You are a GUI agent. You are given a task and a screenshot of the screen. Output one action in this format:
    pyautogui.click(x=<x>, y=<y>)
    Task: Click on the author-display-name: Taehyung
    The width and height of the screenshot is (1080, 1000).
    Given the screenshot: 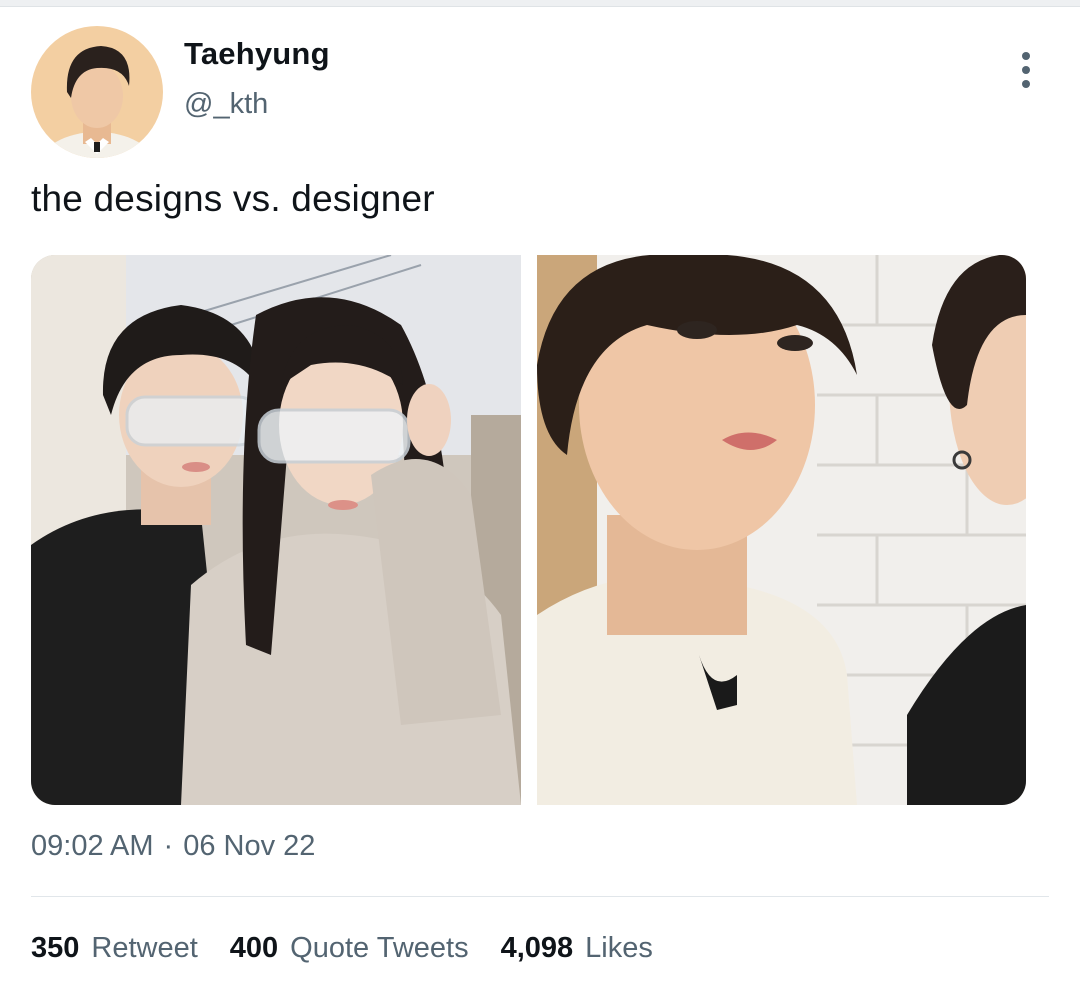 What is the action you would take?
    pyautogui.click(x=257, y=54)
    